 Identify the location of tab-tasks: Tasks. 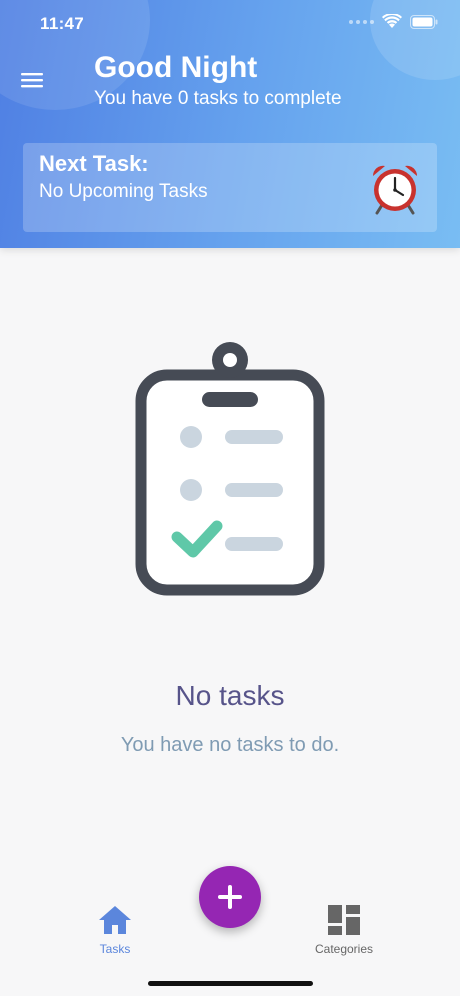
(115, 930).